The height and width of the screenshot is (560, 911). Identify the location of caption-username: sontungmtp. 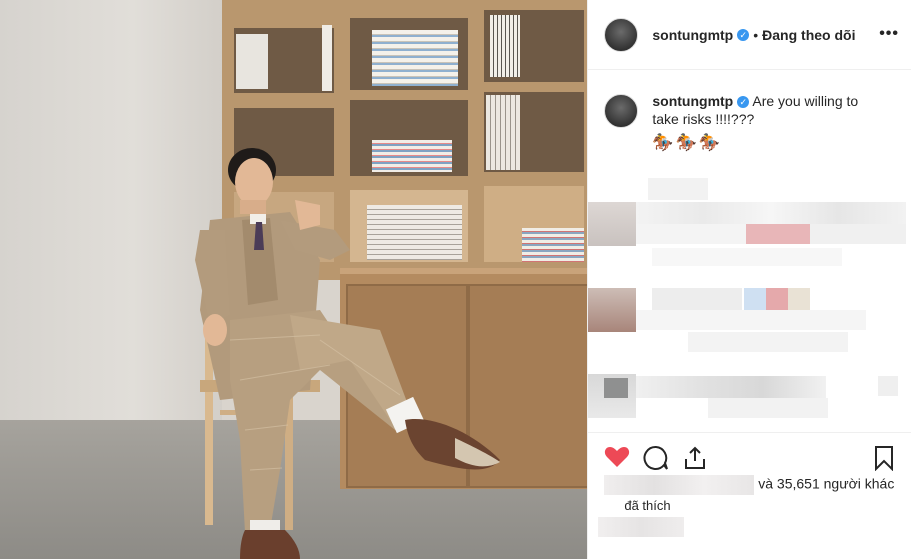
(692, 101).